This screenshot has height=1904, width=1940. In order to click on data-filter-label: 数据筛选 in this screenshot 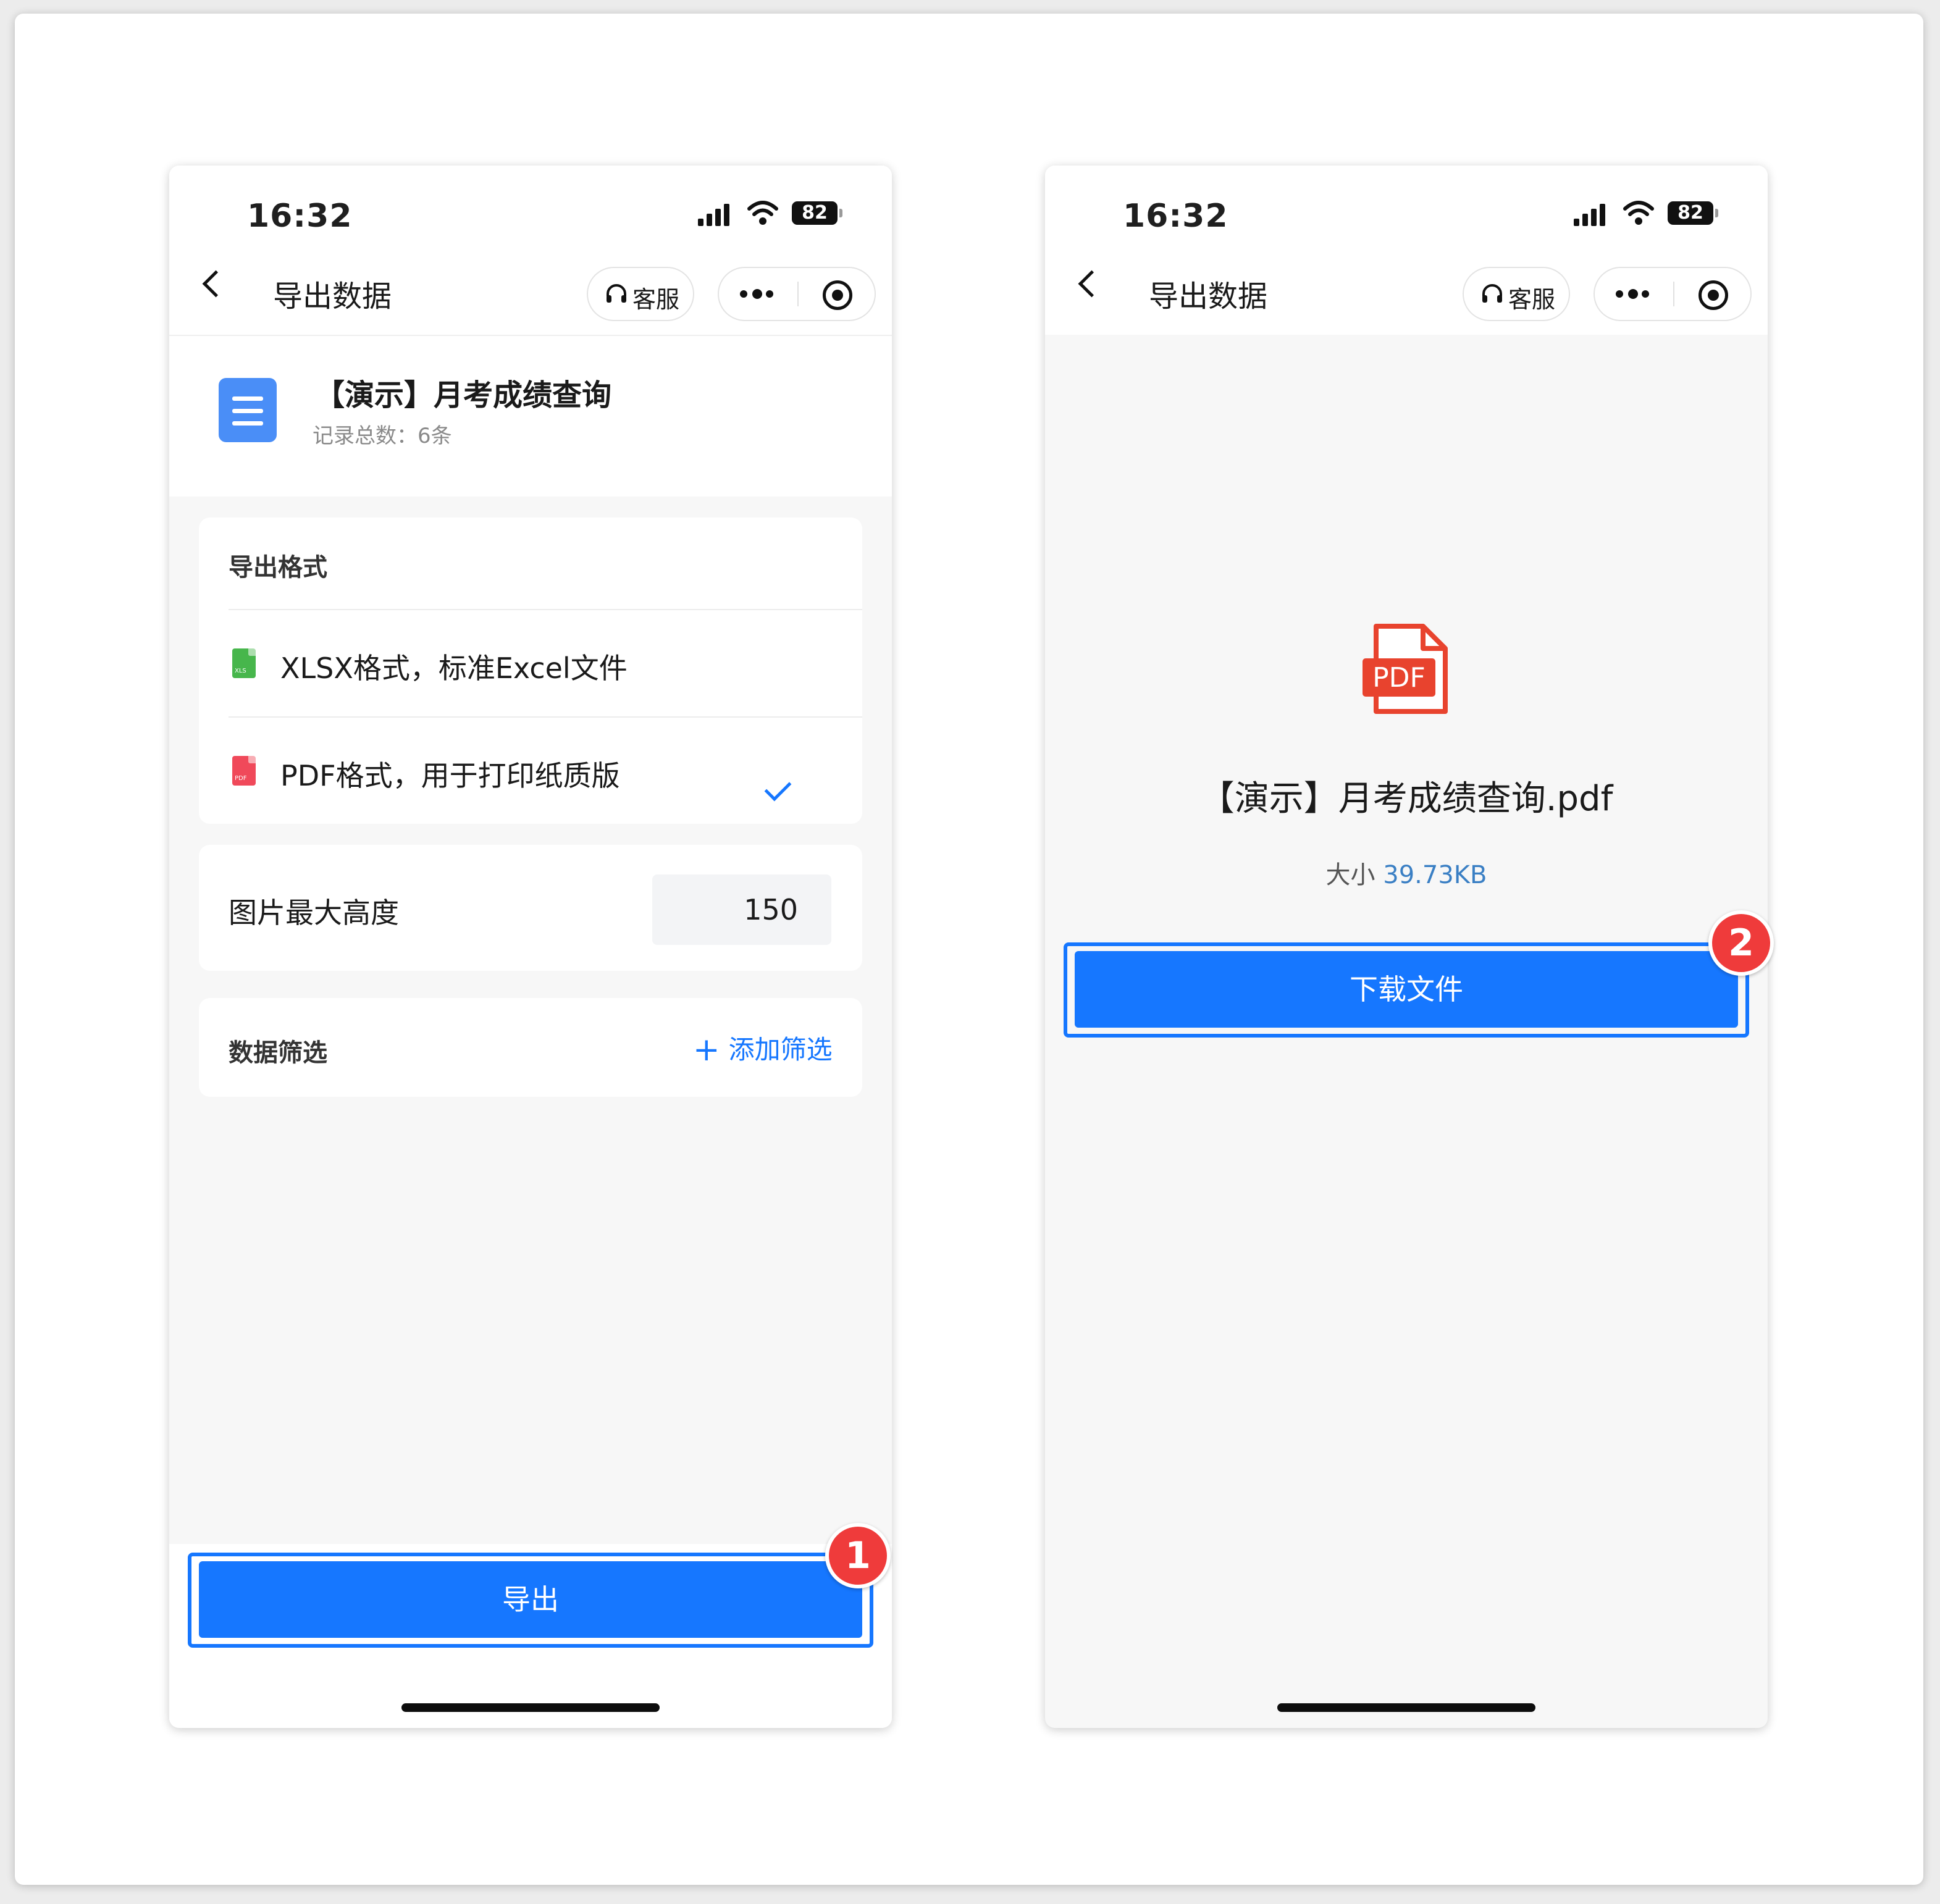, I will do `click(278, 1053)`.